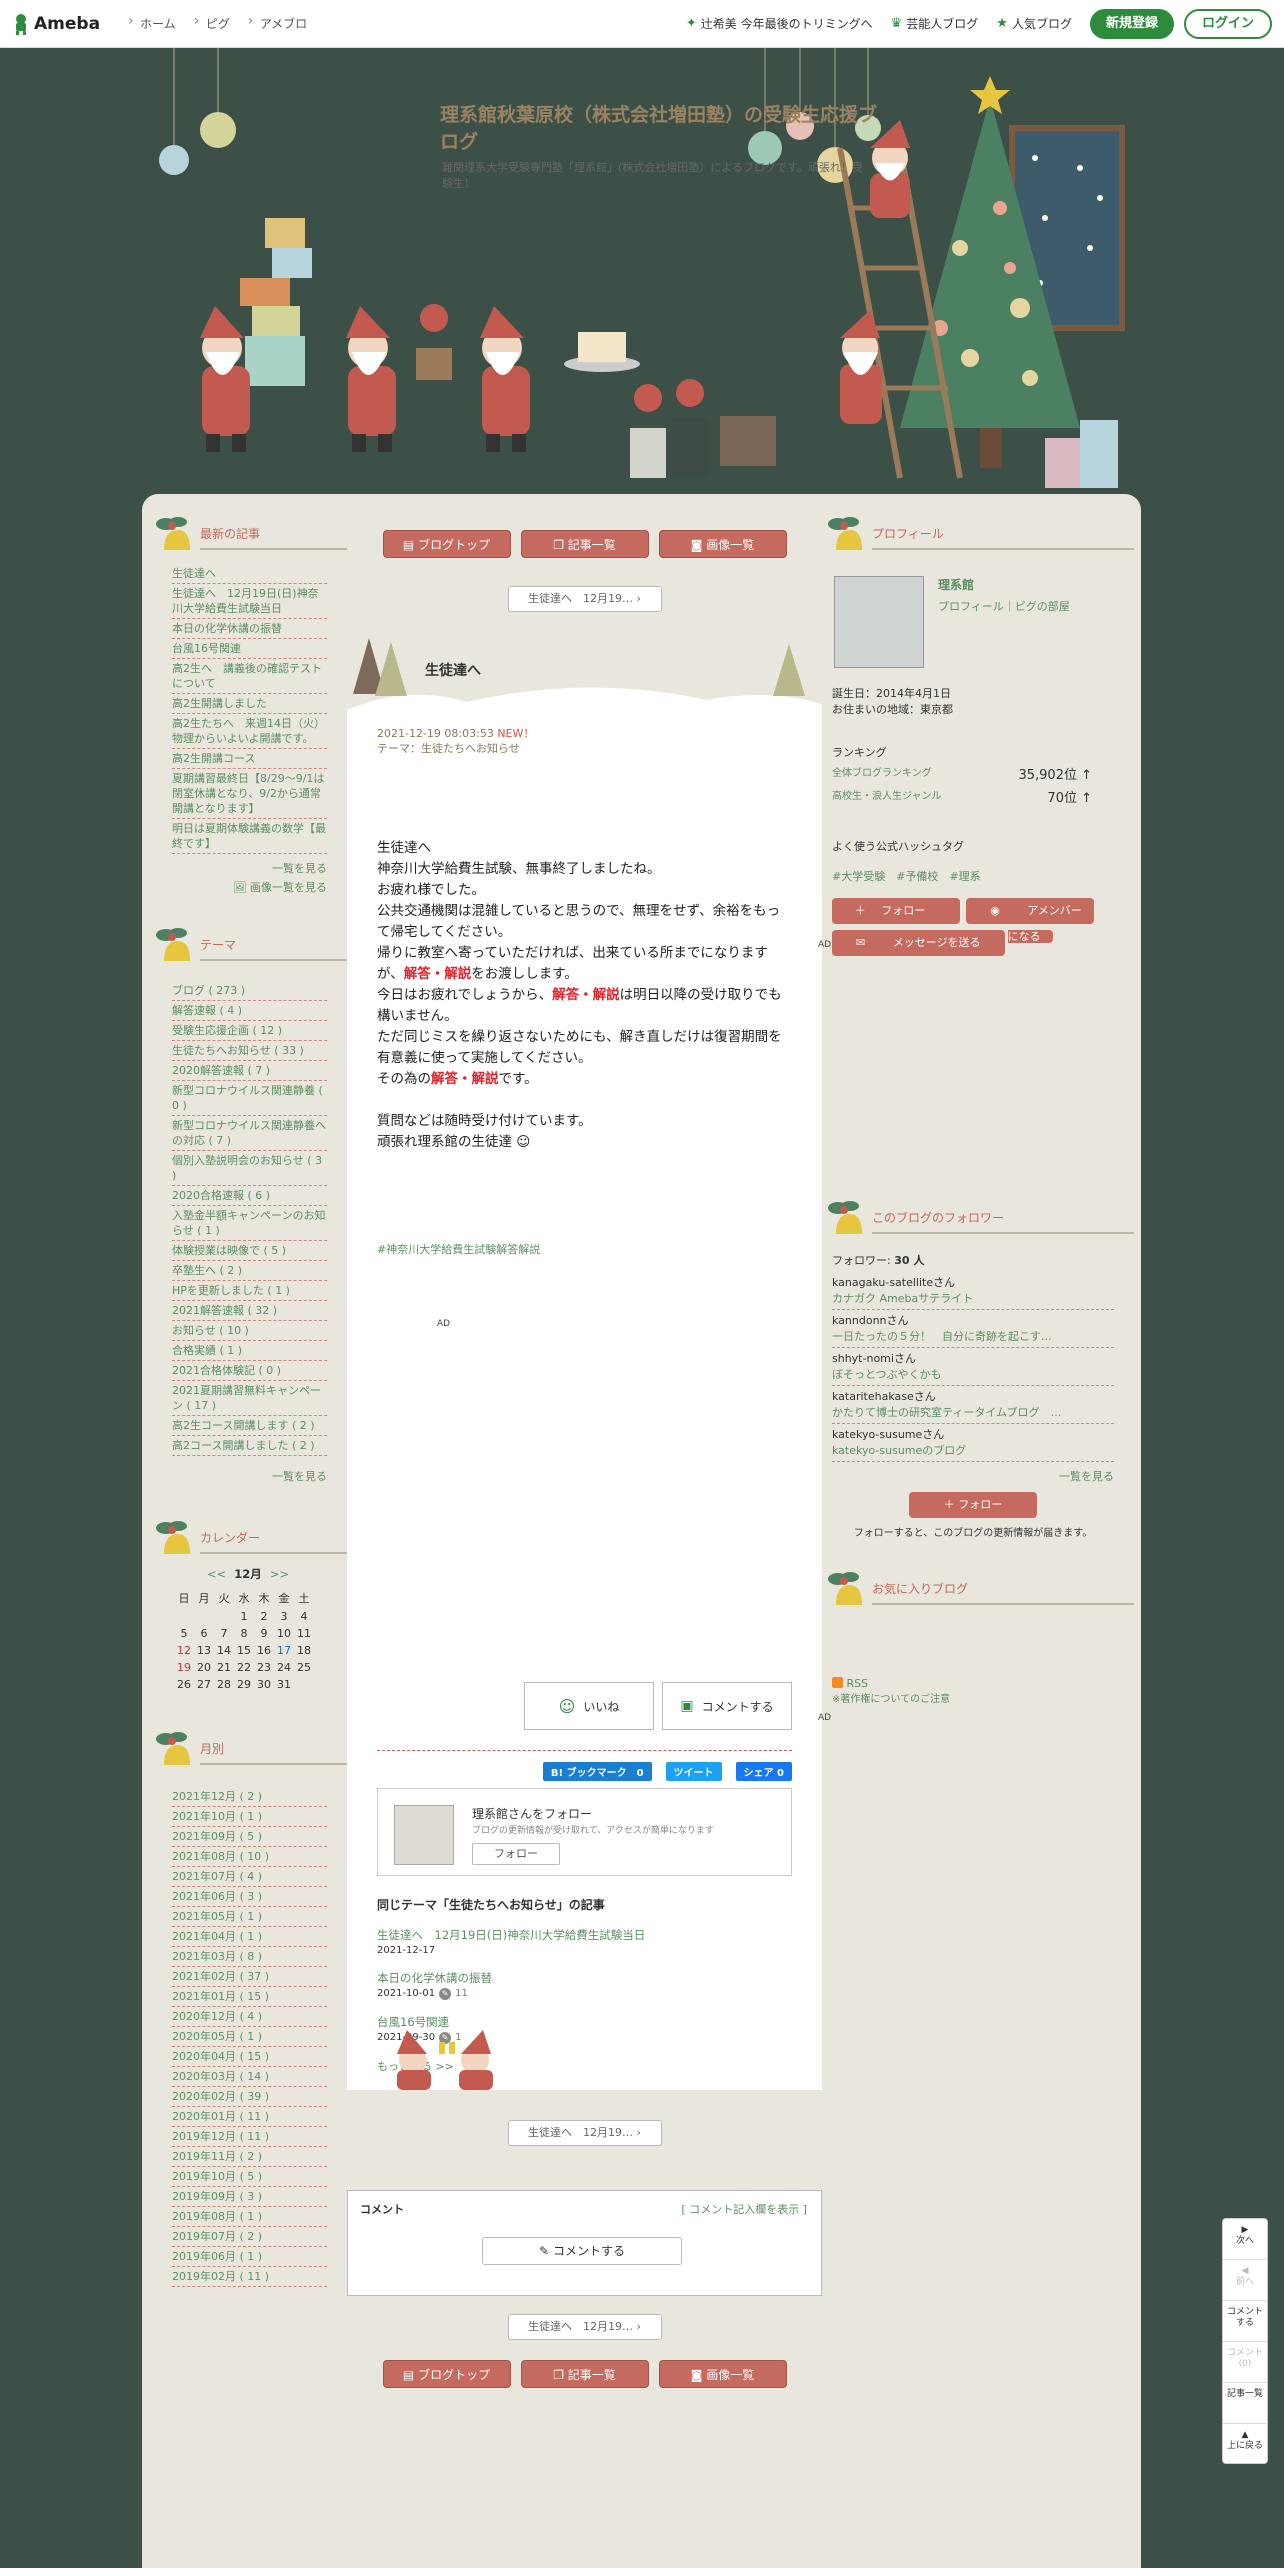 The height and width of the screenshot is (2568, 1284). Describe the element at coordinates (249, 2277) in the screenshot. I see `month-item: 2019年02月 ( 11 )` at that location.